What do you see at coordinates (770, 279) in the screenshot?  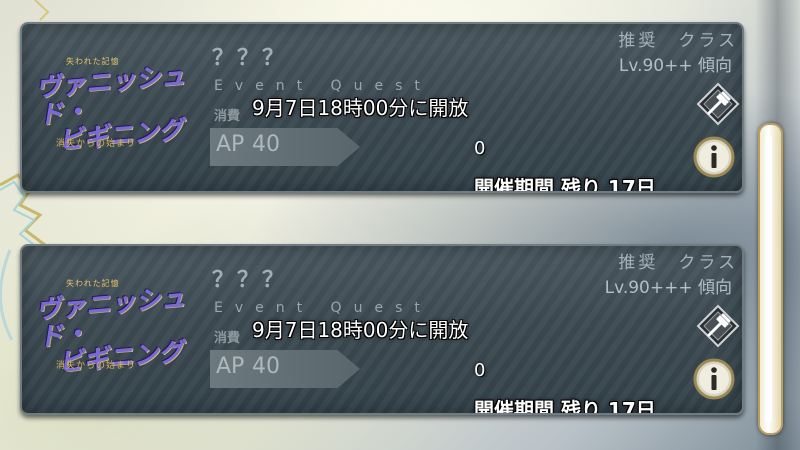 I see `scrollbar-handle` at bounding box center [770, 279].